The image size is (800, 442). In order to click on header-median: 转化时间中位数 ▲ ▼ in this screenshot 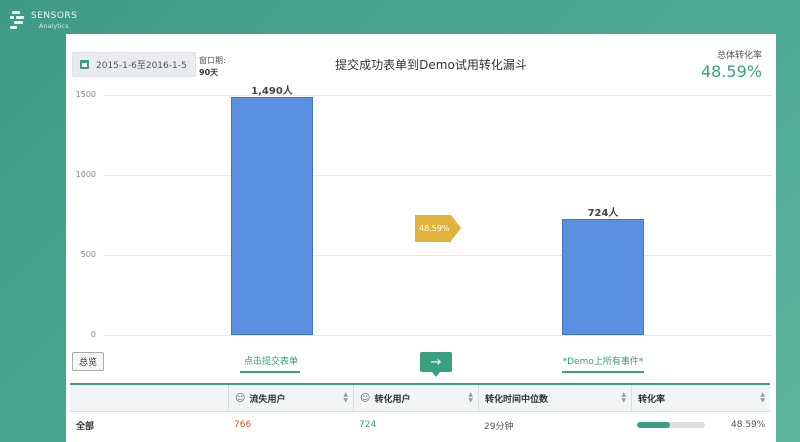, I will do `click(554, 398)`.